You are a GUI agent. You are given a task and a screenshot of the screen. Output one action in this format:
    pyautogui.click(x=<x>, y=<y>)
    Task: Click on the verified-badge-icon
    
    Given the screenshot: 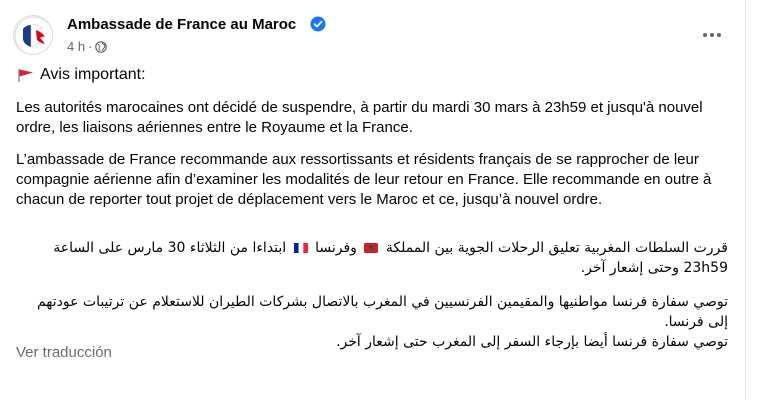 What is the action you would take?
    pyautogui.click(x=318, y=24)
    